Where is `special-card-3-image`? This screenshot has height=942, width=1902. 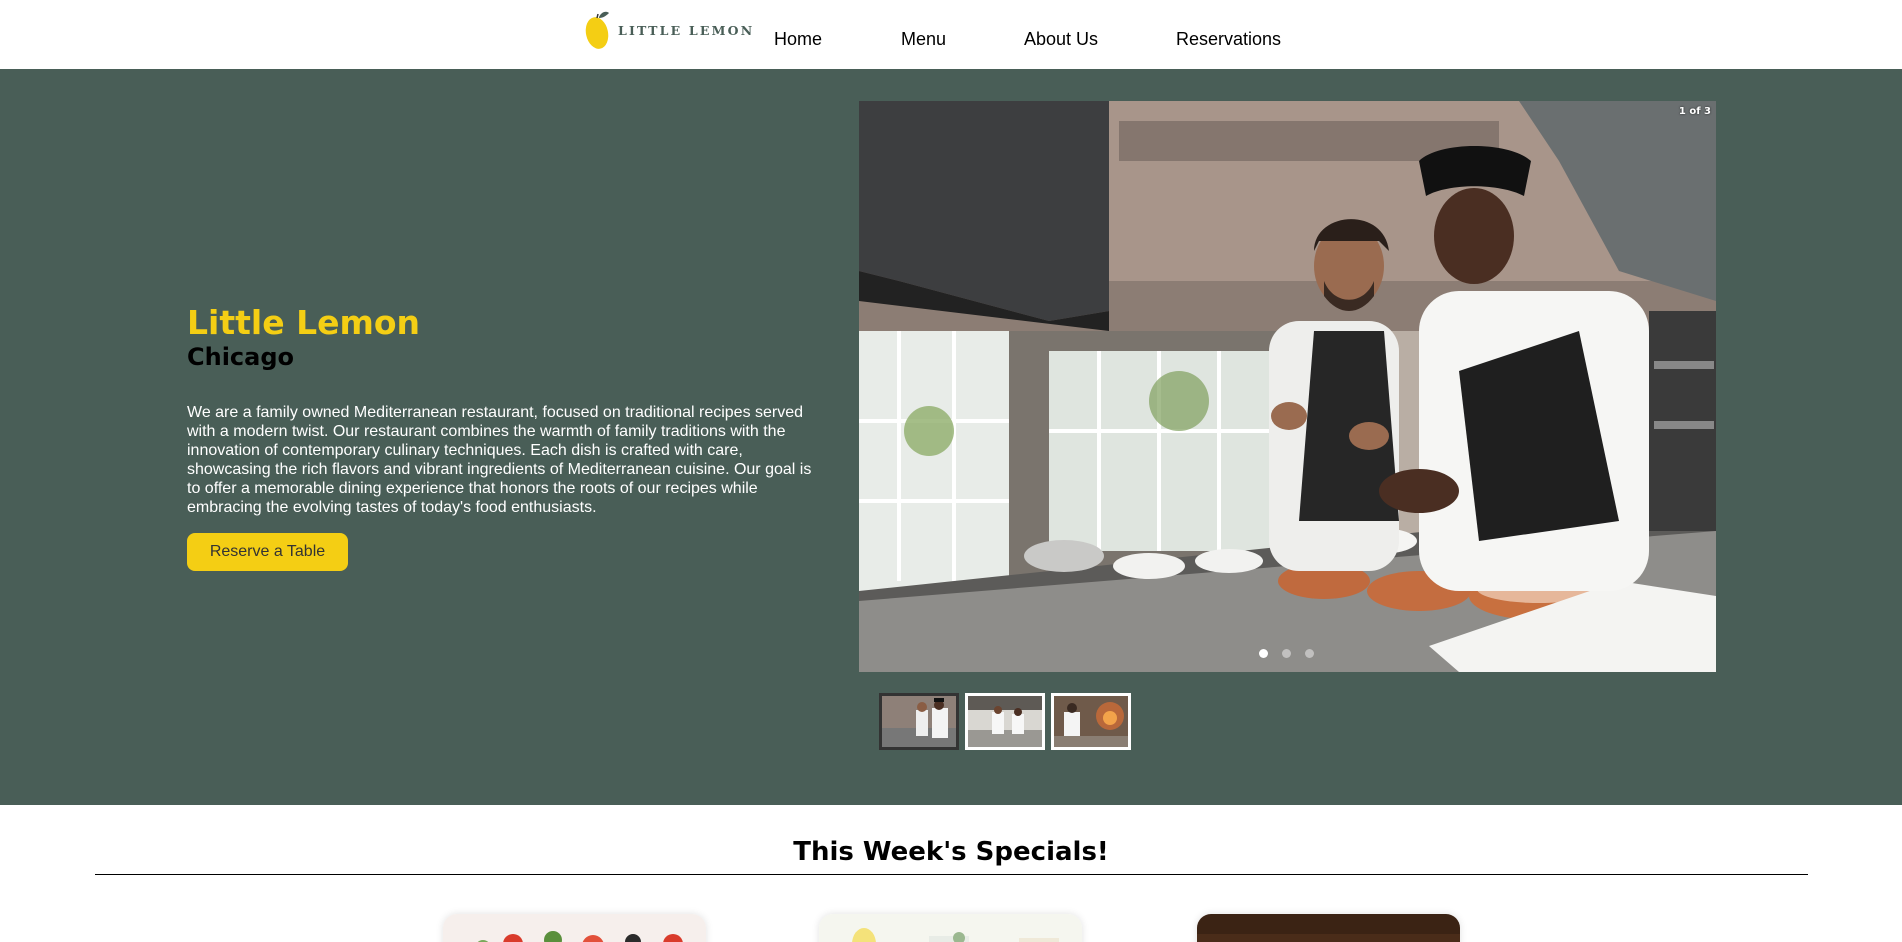 special-card-3-image is located at coordinates (1328, 928).